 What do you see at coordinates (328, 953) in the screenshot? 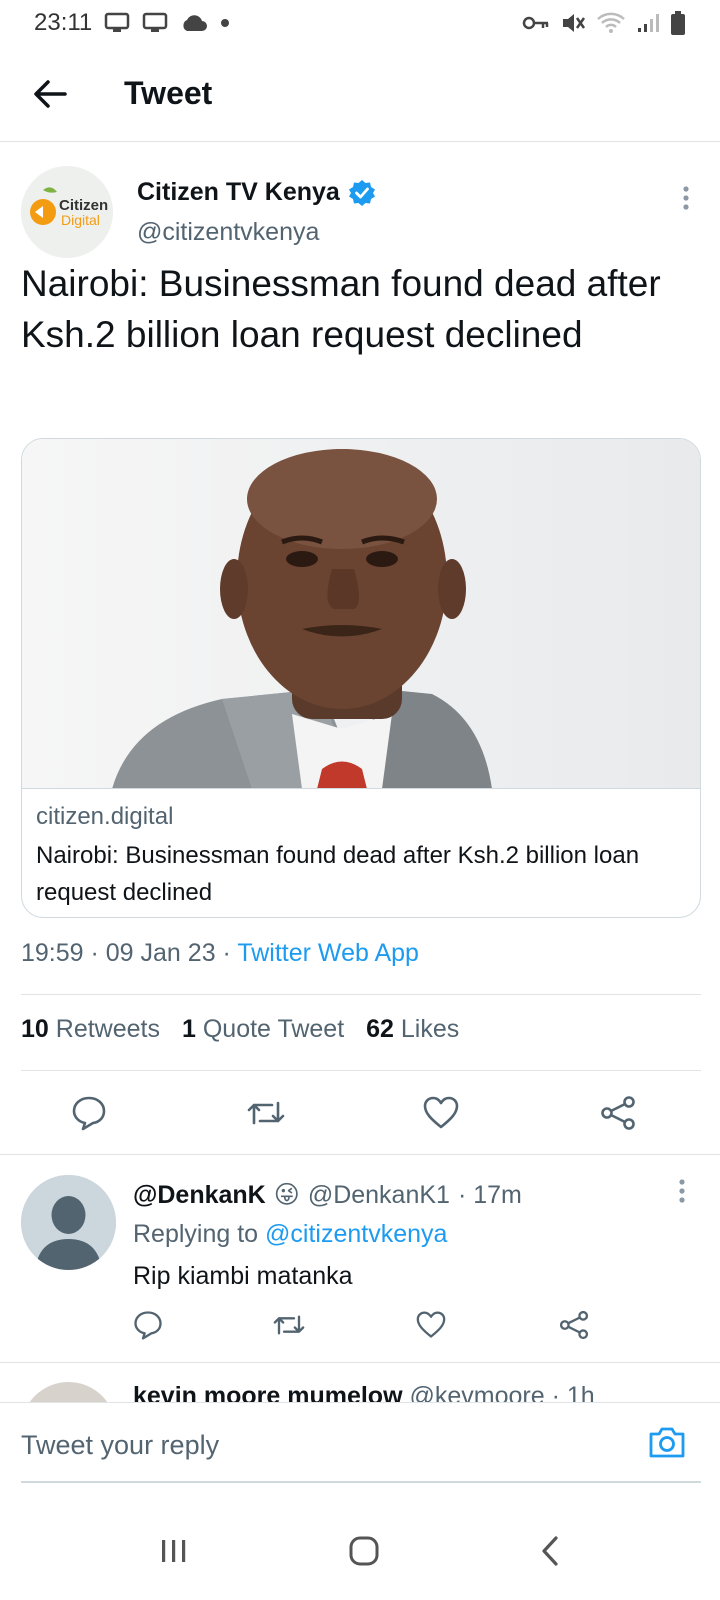
I see `source-app-link: Twitter Web App` at bounding box center [328, 953].